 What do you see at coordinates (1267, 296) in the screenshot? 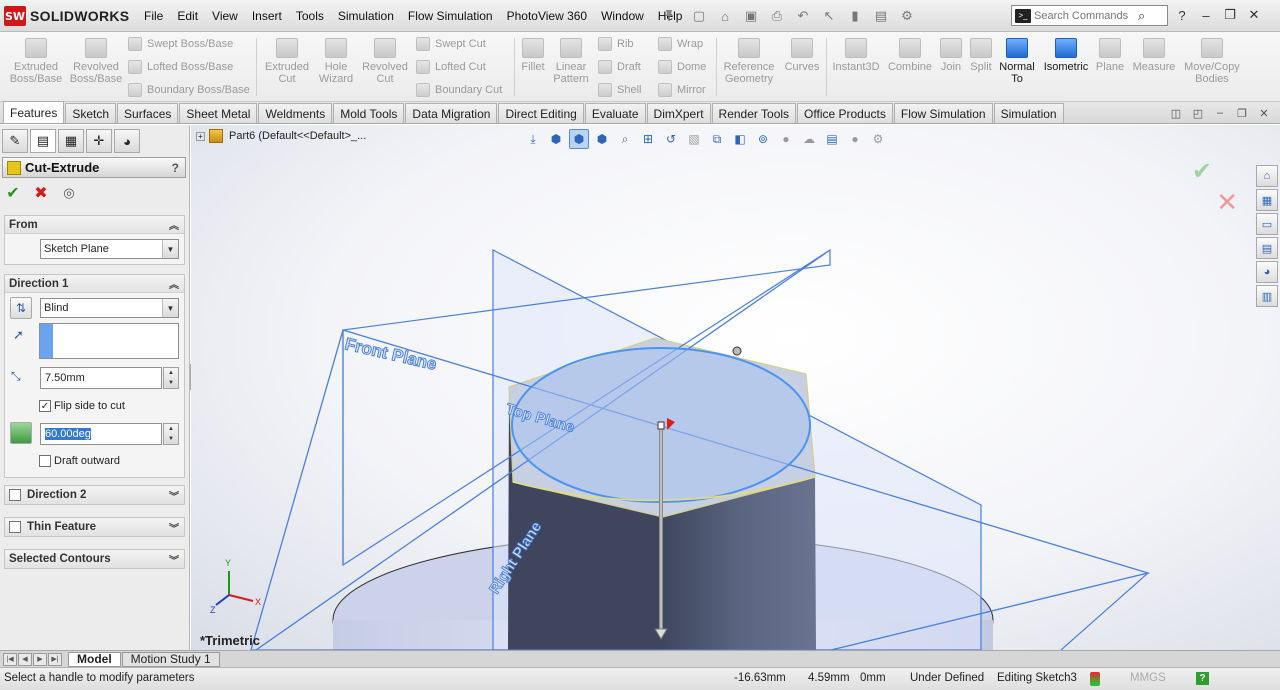
I see `custom-properties-icon: ▥` at bounding box center [1267, 296].